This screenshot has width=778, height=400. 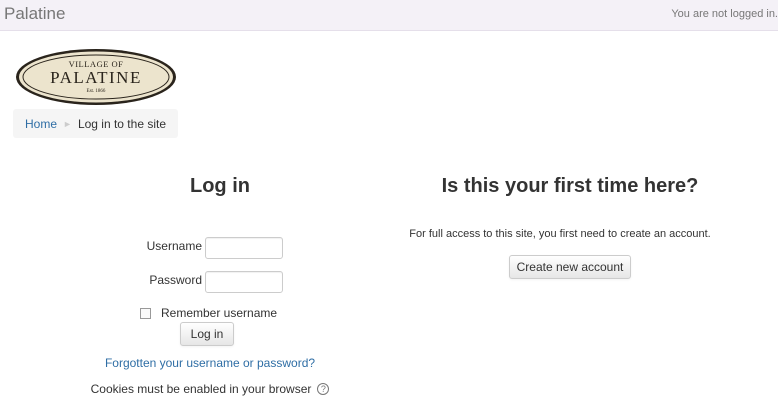 What do you see at coordinates (175, 280) in the screenshot?
I see `password-label: Password` at bounding box center [175, 280].